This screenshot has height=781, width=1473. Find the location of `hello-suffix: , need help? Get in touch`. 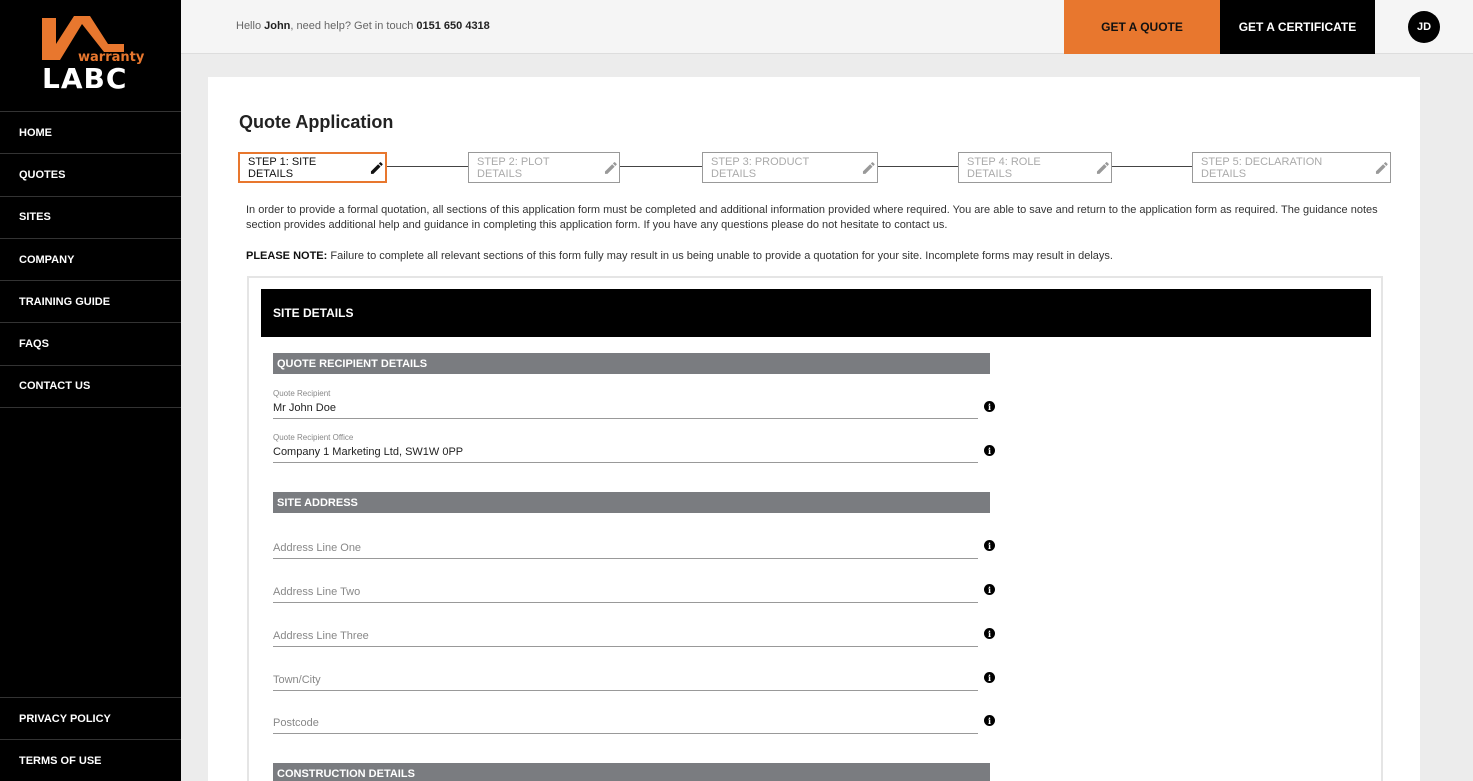

hello-suffix: , need help? Get in touch is located at coordinates (353, 26).